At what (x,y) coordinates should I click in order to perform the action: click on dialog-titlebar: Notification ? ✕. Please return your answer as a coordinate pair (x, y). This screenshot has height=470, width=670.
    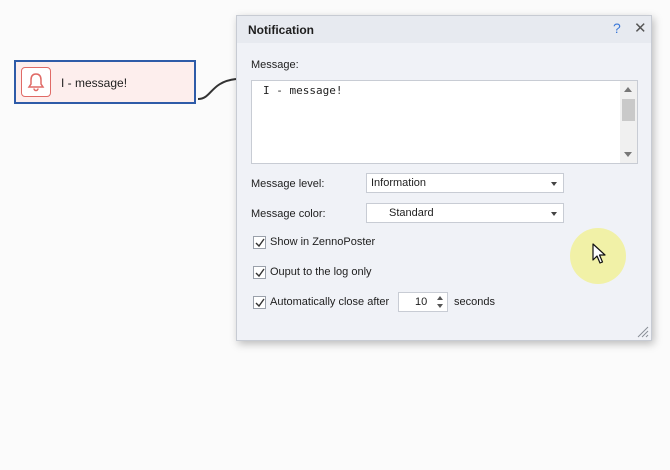
    Looking at the image, I should click on (444, 29).